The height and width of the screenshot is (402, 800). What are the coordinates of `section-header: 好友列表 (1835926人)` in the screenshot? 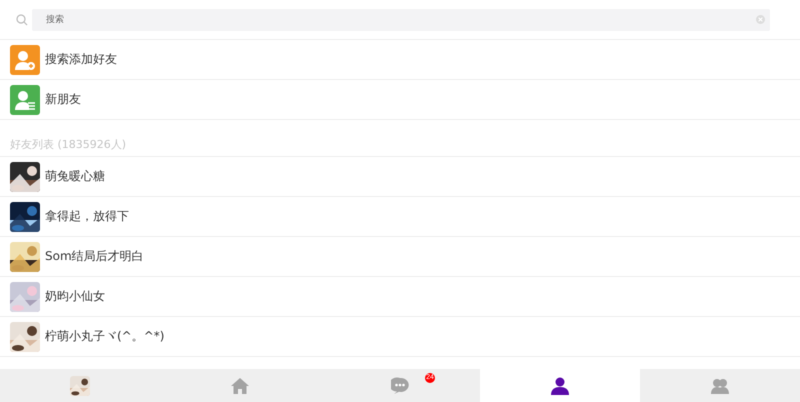 It's located at (68, 144).